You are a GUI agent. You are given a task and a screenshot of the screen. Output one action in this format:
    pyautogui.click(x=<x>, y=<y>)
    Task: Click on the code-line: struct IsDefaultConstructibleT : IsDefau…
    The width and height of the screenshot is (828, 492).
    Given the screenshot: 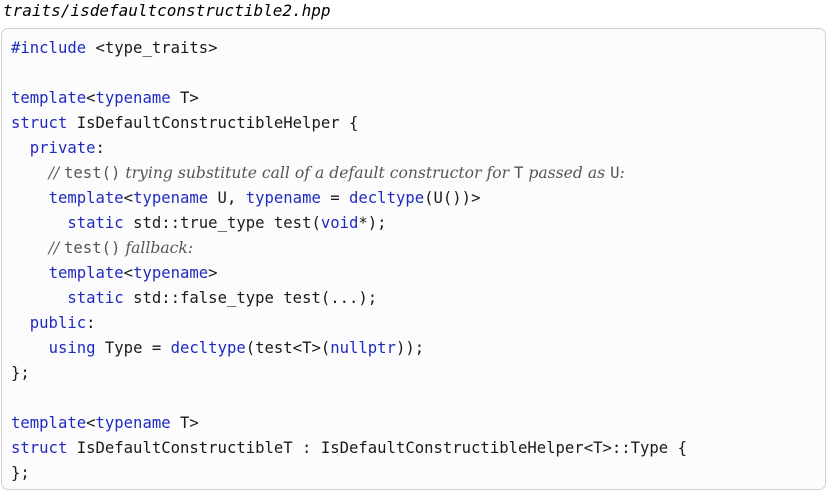 What is the action you would take?
    pyautogui.click(x=349, y=448)
    